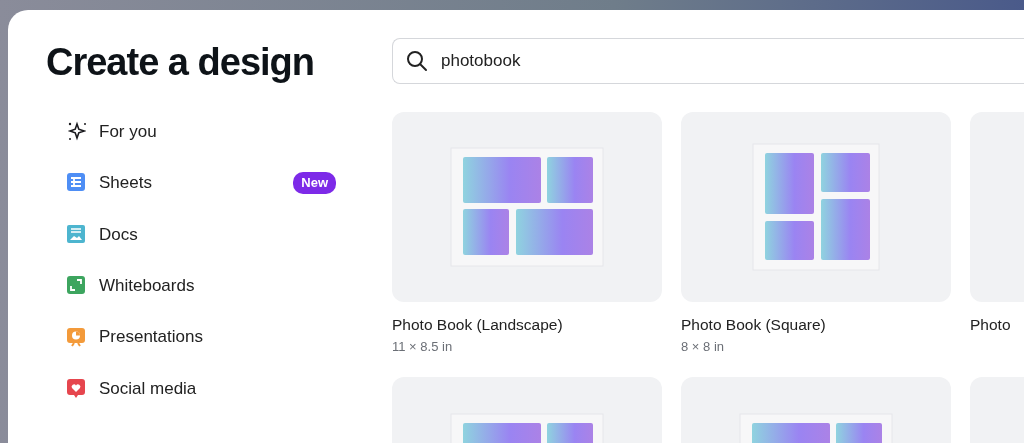 Image resolution: width=1024 pixels, height=443 pixels. Describe the element at coordinates (180, 63) in the screenshot. I see `dialog-title: Create a design` at that location.